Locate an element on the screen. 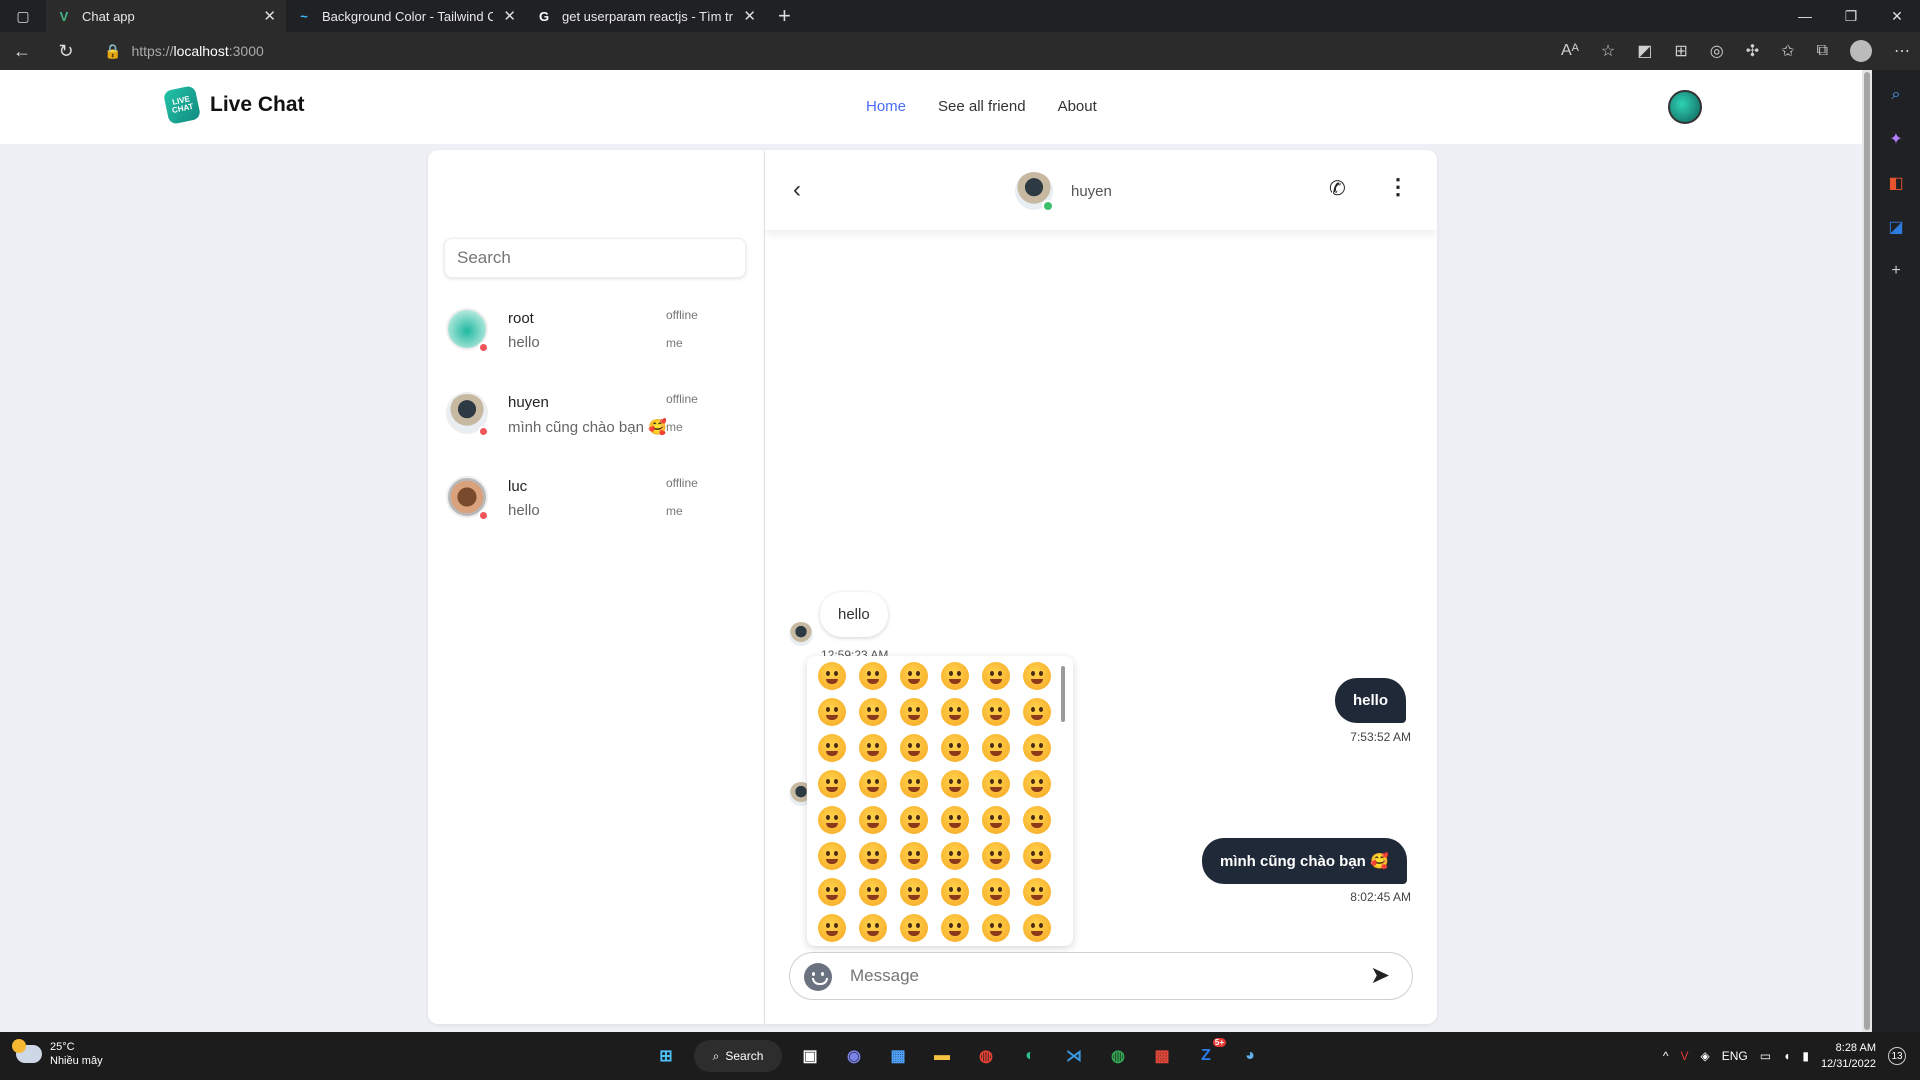 The image size is (1920, 1080). emoji-picker-icon is located at coordinates (818, 977).